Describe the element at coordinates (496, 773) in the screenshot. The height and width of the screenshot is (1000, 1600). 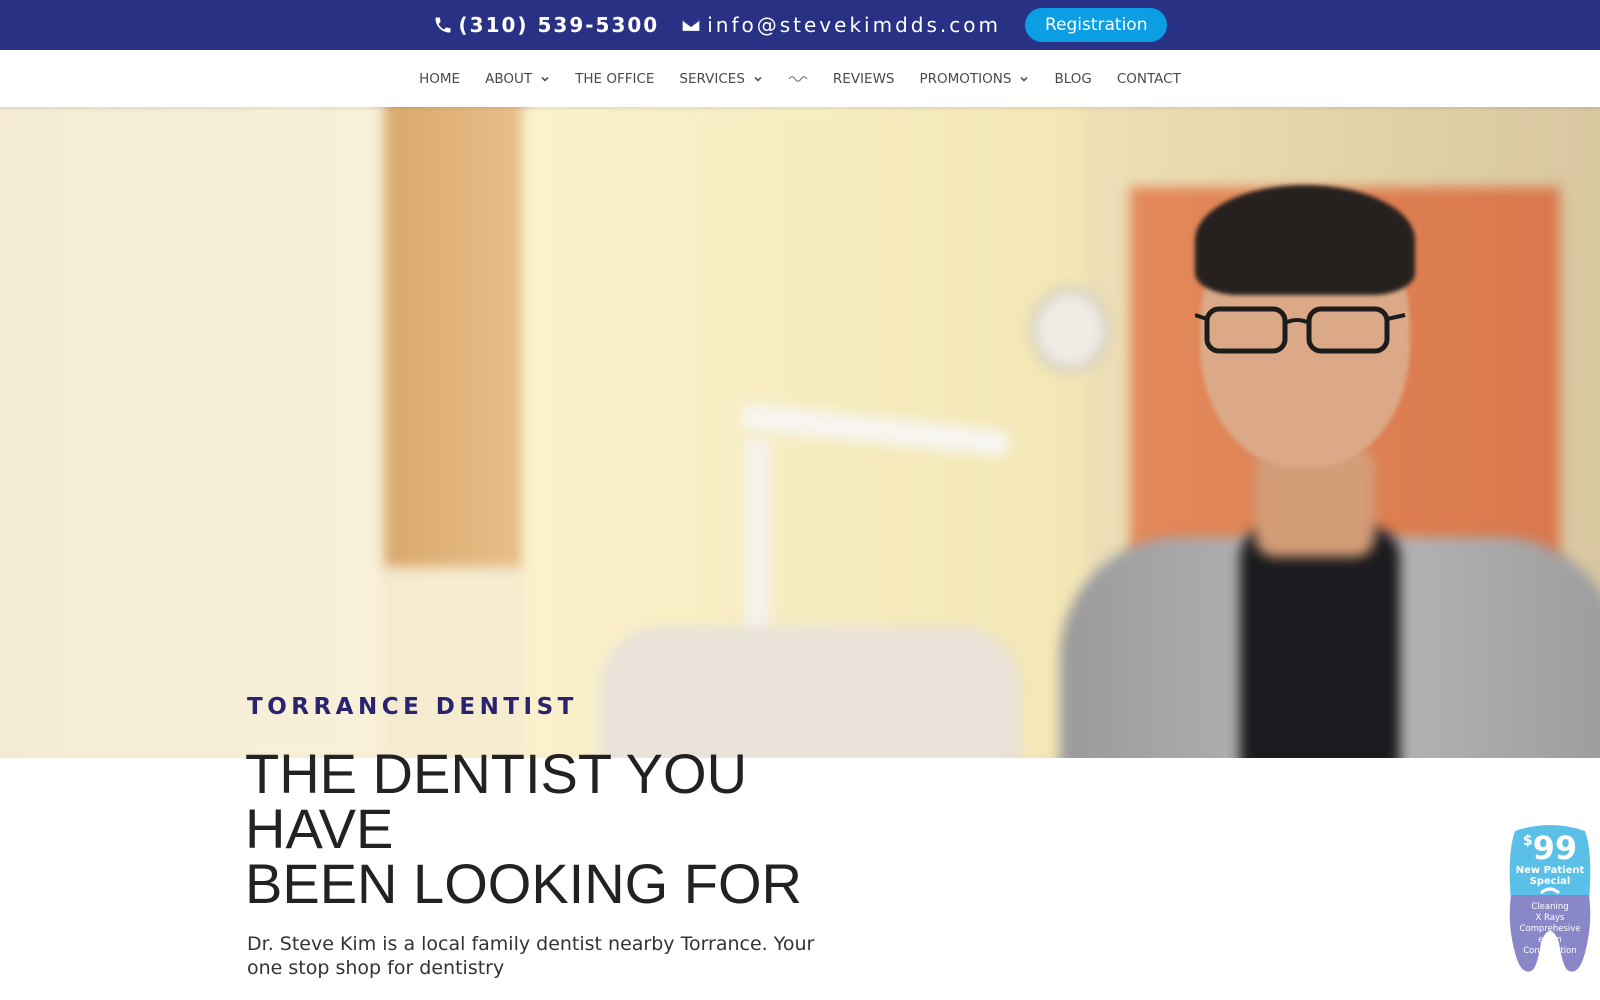
I see `hero-headline-line1: THE DENTIST YOU` at that location.